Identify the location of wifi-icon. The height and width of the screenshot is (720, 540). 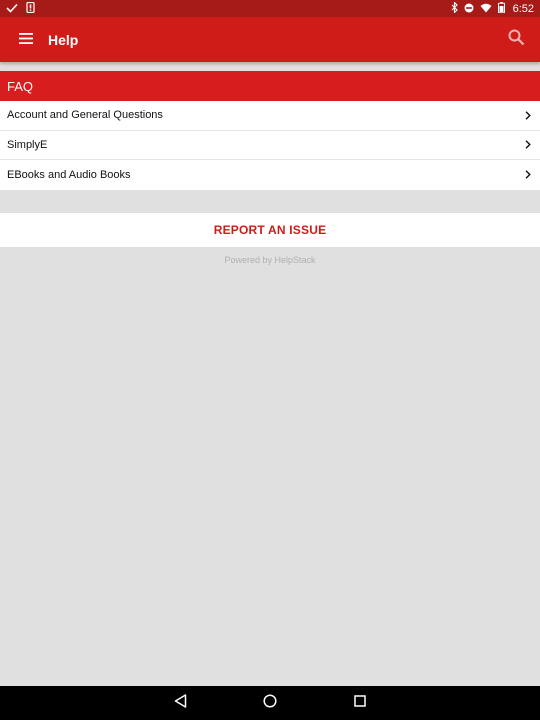
(486, 9).